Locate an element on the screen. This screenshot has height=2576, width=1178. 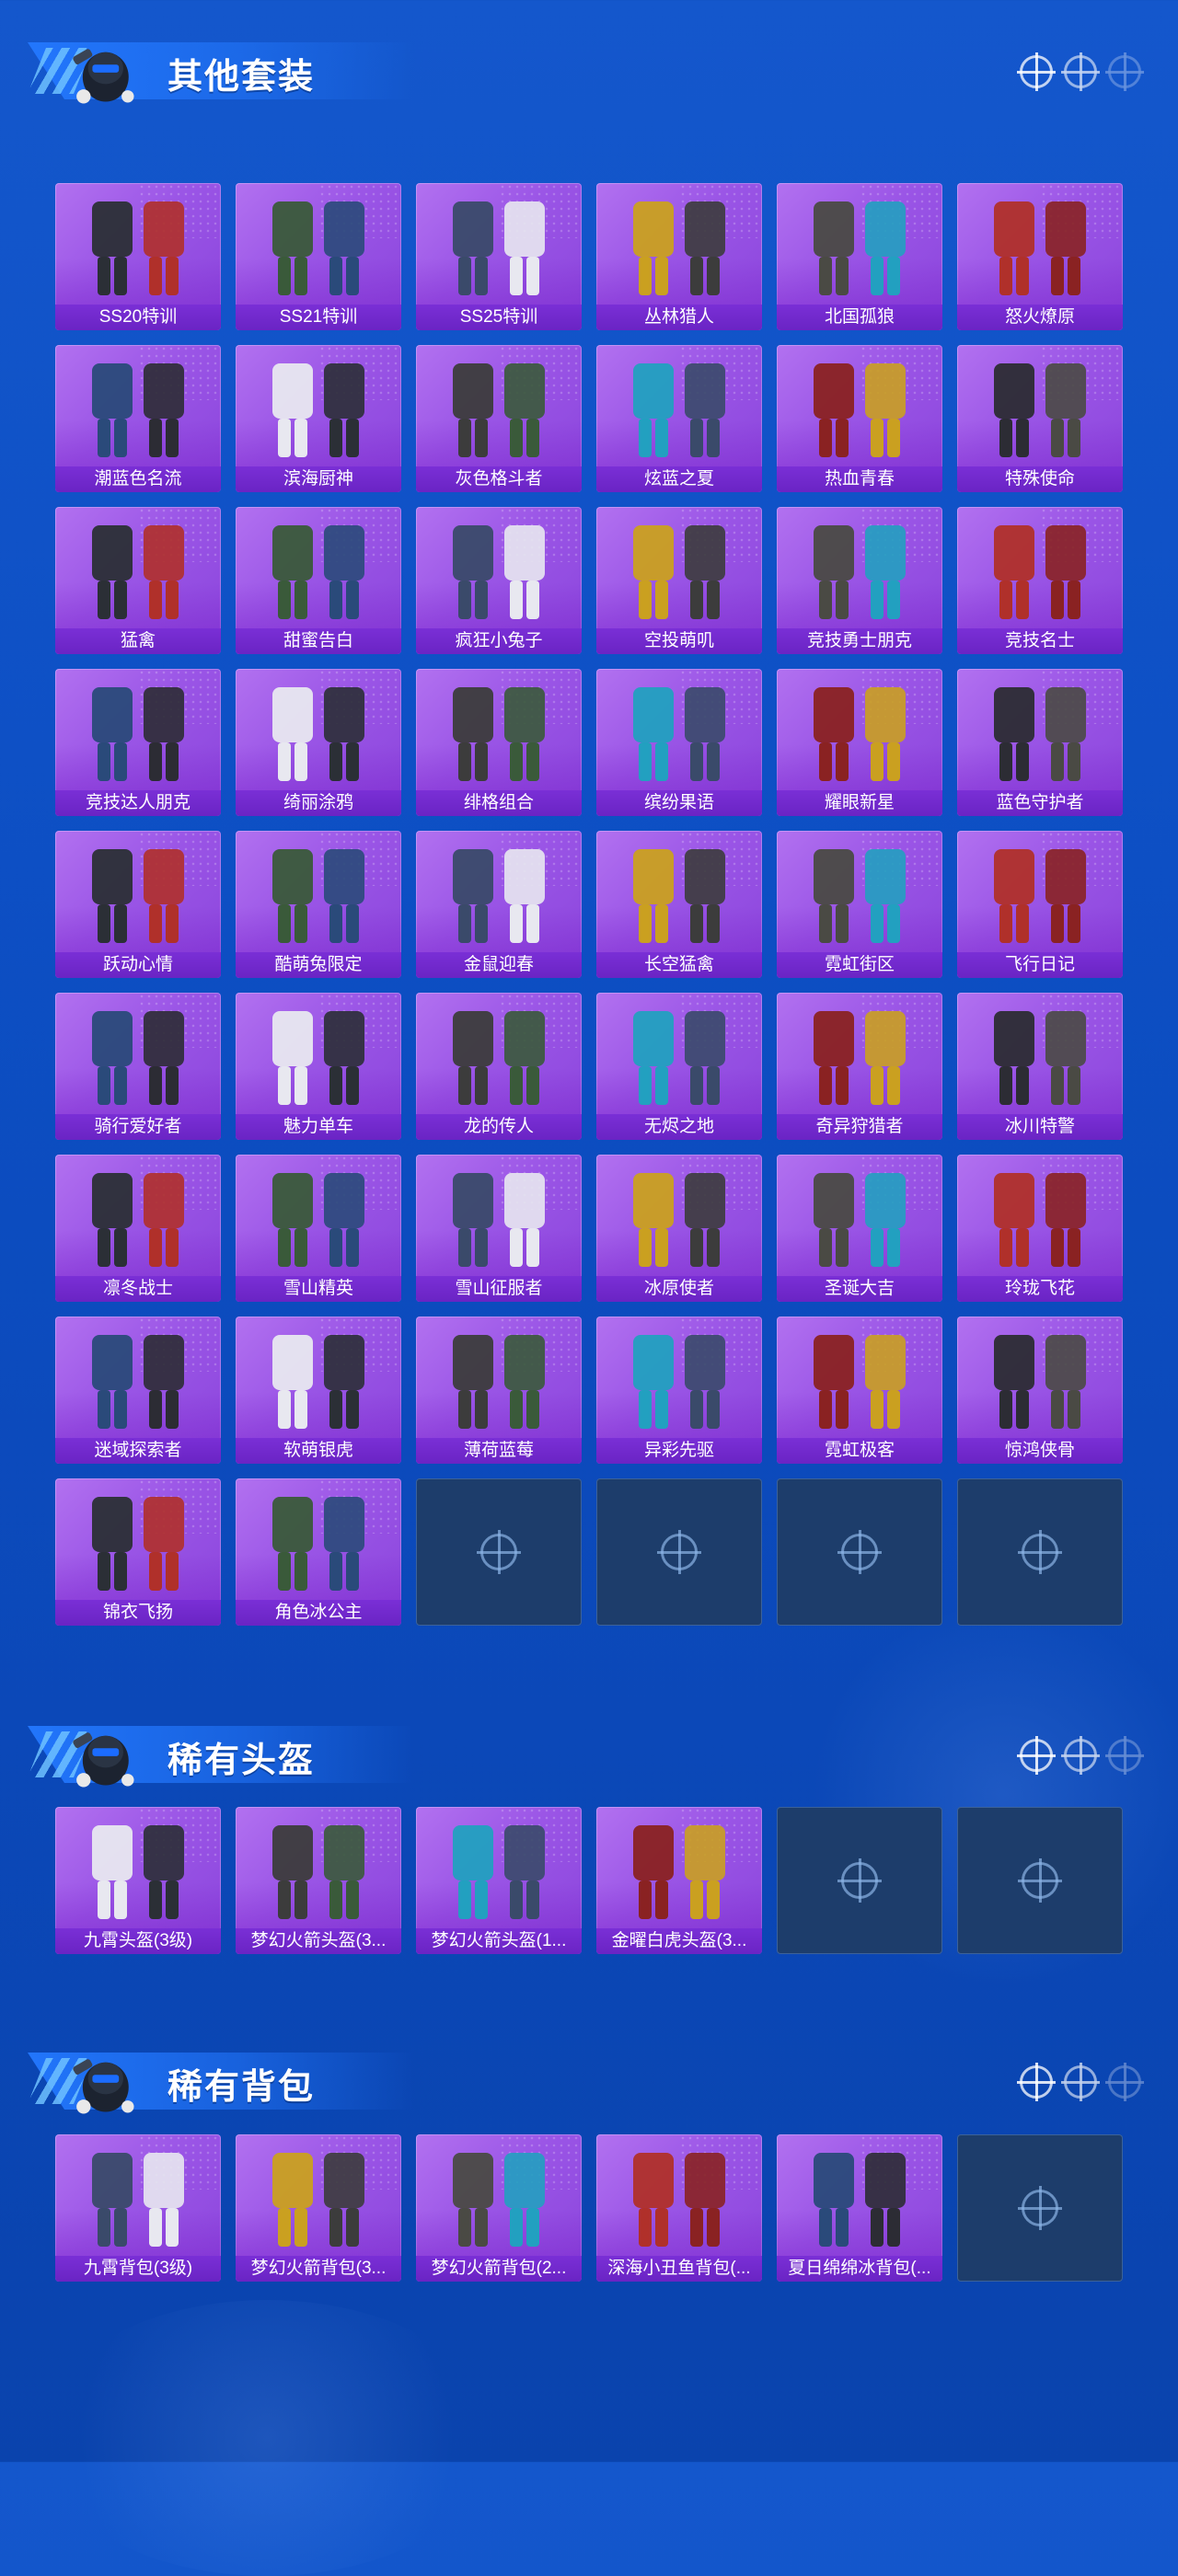
section-header: 稀有背包 is located at coordinates (589, 2062).